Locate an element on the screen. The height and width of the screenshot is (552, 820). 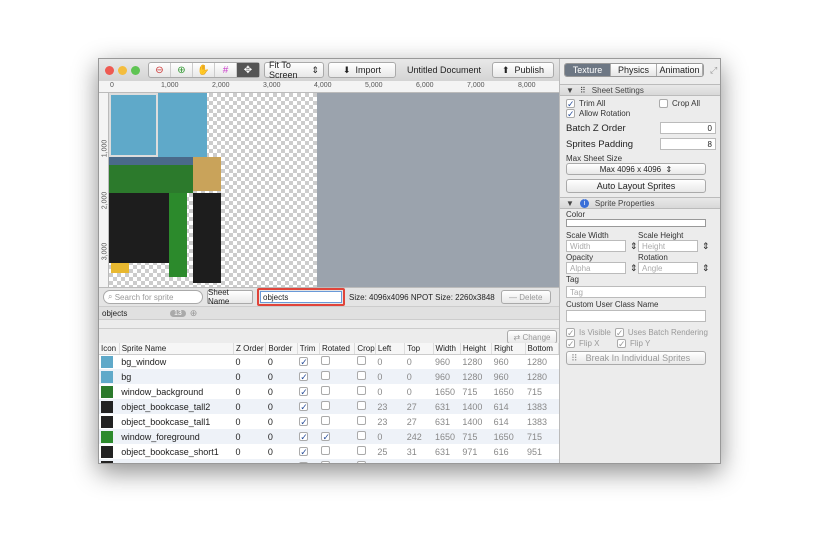
sprite-name: window_foreground is located at coordinates (176, 436).